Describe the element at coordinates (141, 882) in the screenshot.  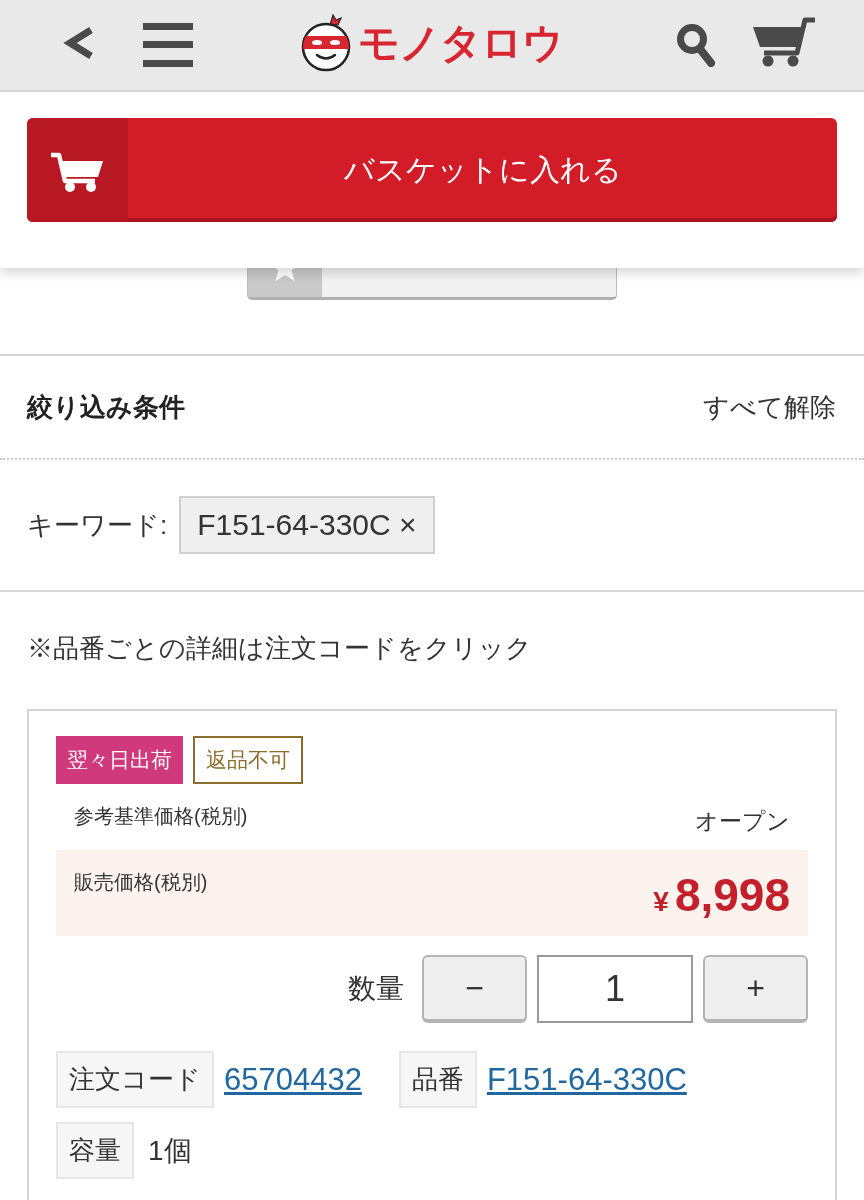
I see `sale-price-label: 販売価格(税別)` at that location.